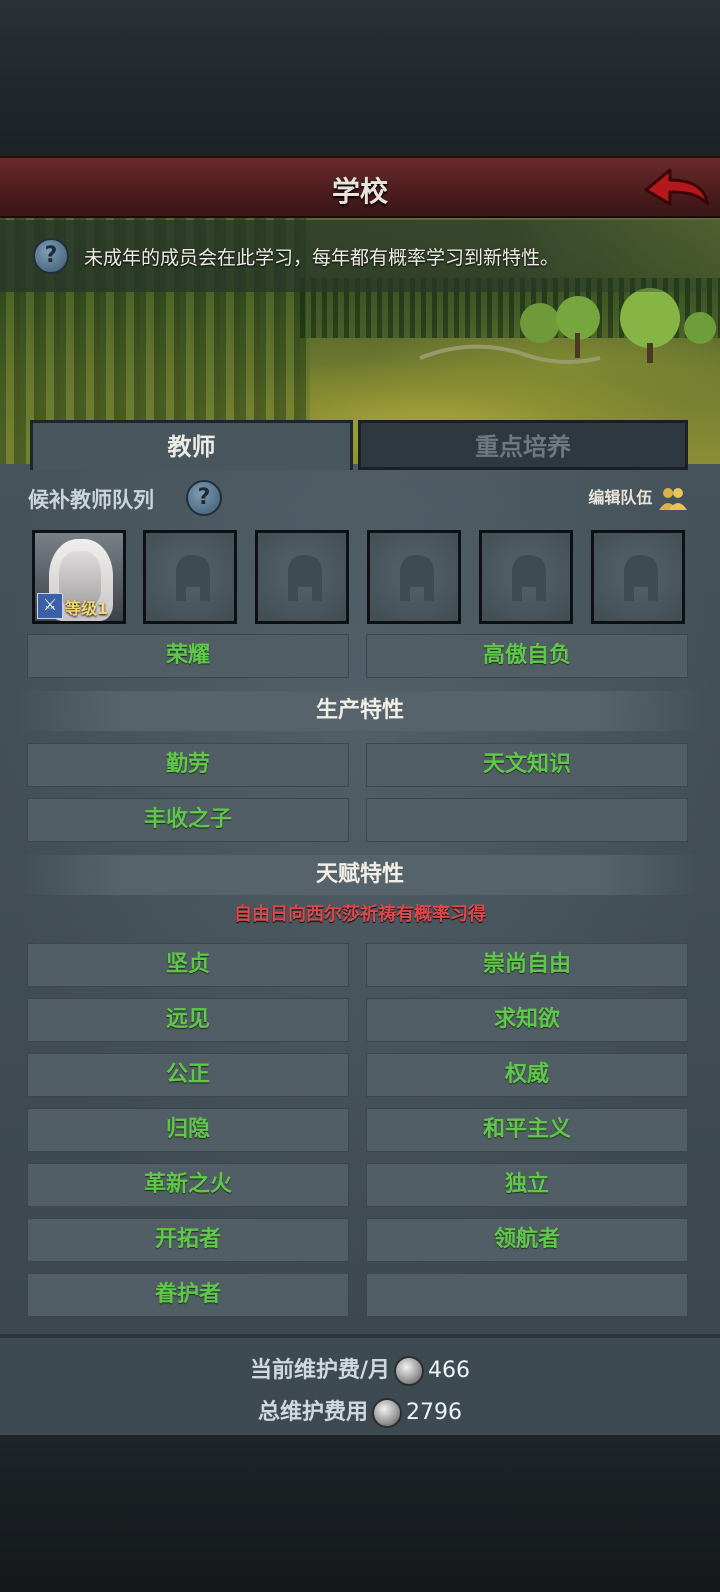  What do you see at coordinates (188, 1075) in the screenshot?
I see `trait-cell: 公正` at bounding box center [188, 1075].